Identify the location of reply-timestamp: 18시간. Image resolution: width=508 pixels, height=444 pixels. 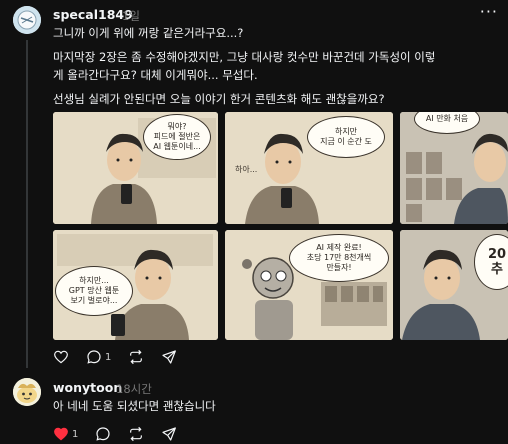
(134, 389).